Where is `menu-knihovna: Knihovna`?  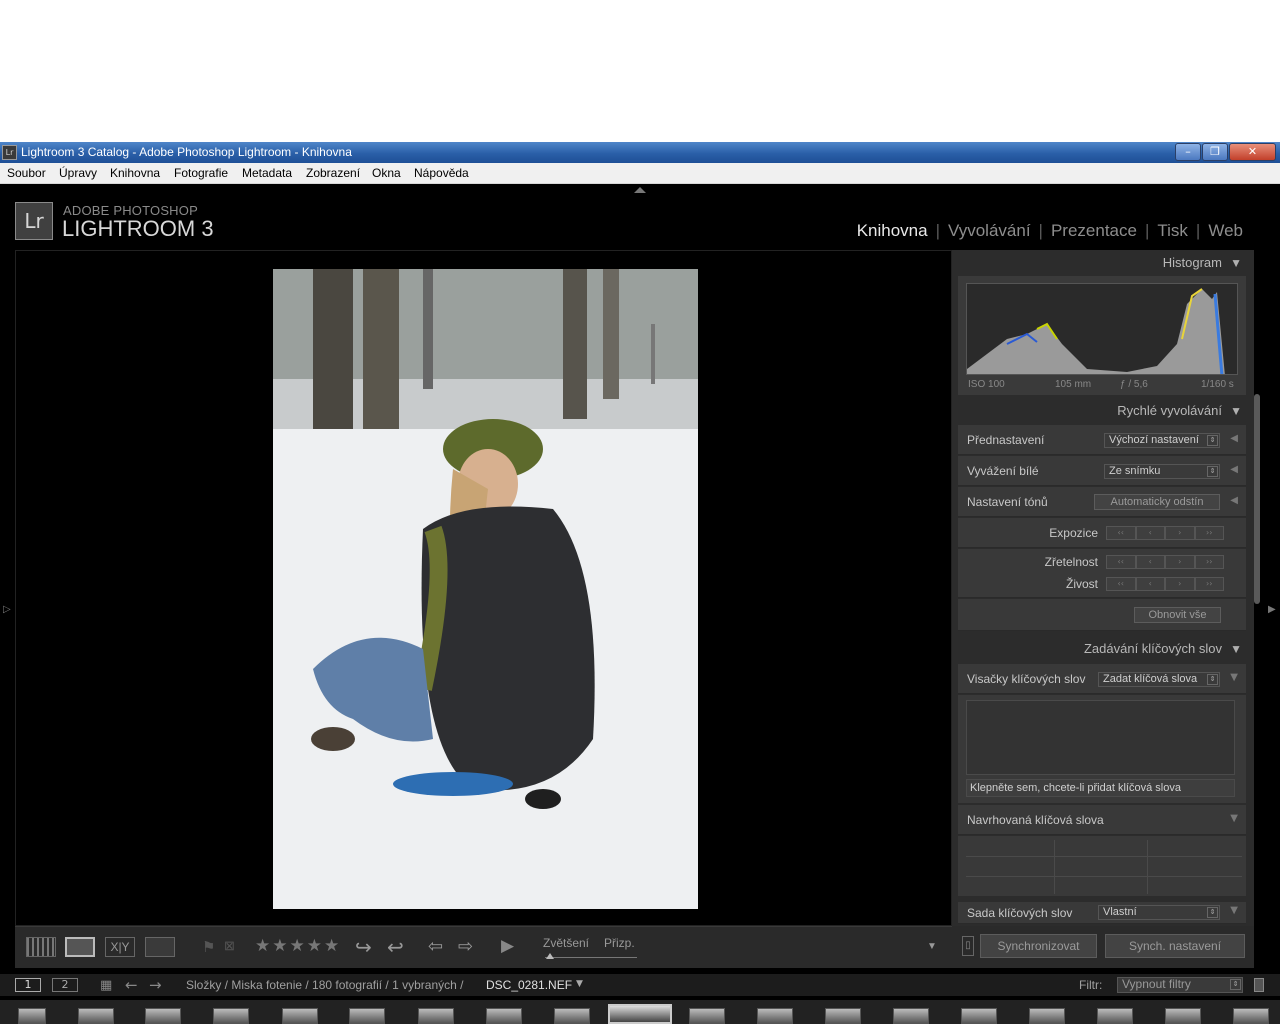 menu-knihovna: Knihovna is located at coordinates (135, 173).